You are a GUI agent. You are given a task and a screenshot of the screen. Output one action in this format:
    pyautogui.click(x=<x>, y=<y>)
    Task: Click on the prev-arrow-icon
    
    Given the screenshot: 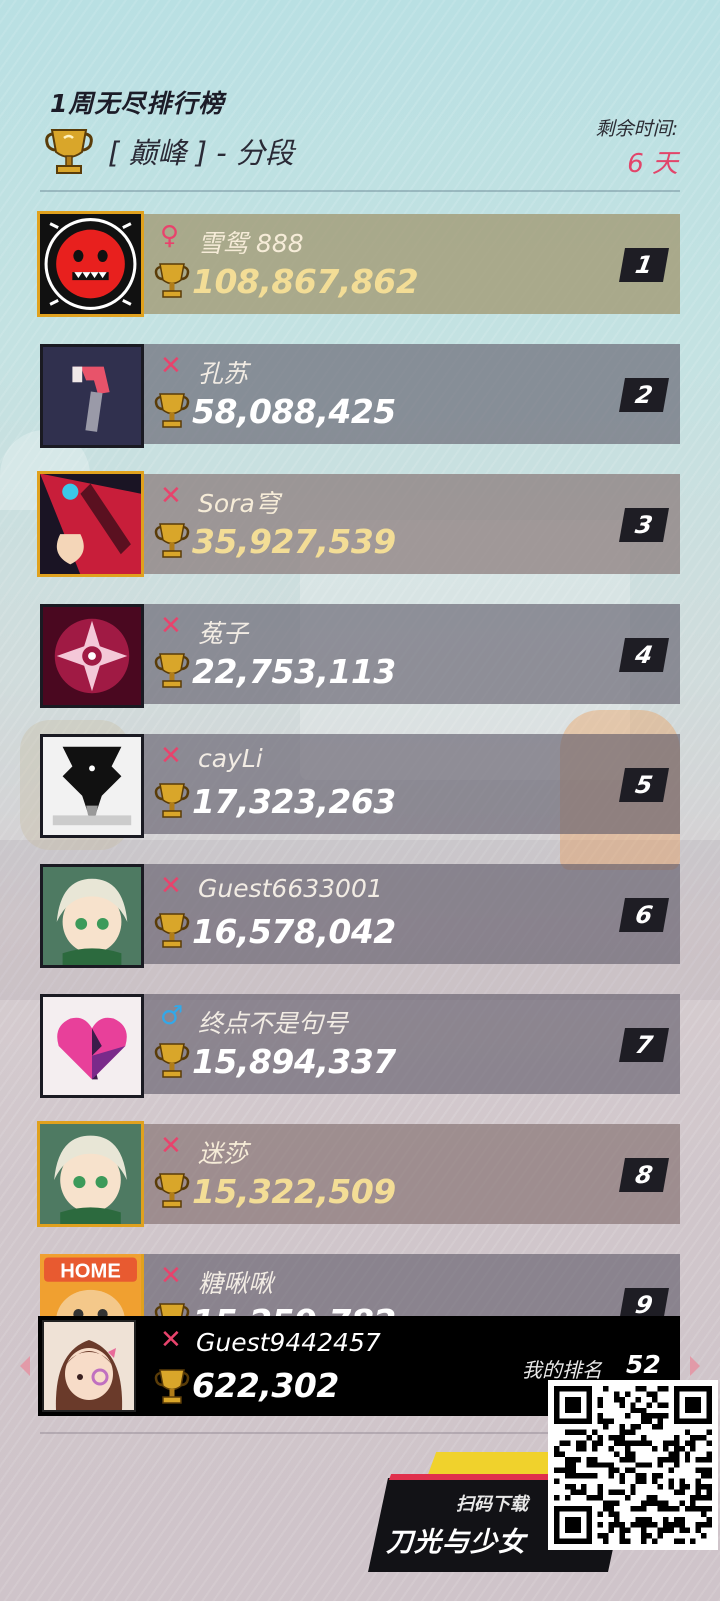 What is the action you would take?
    pyautogui.click(x=25, y=1366)
    